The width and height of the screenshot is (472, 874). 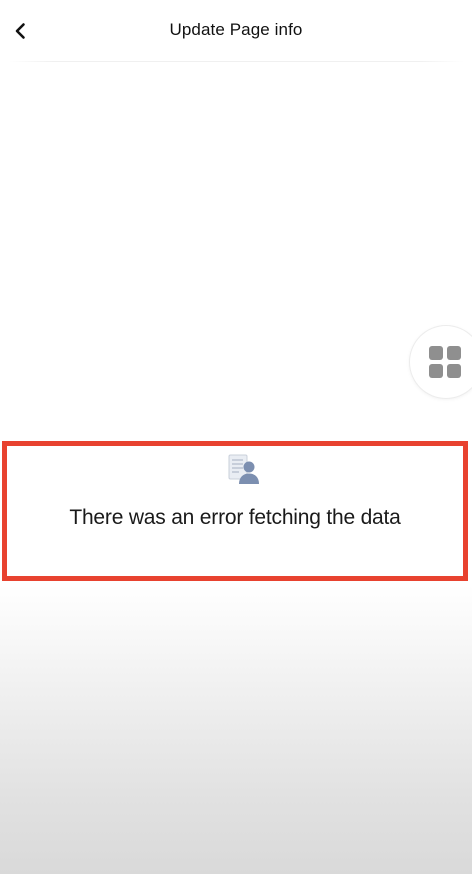 What do you see at coordinates (243, 469) in the screenshot?
I see `document-person-icon` at bounding box center [243, 469].